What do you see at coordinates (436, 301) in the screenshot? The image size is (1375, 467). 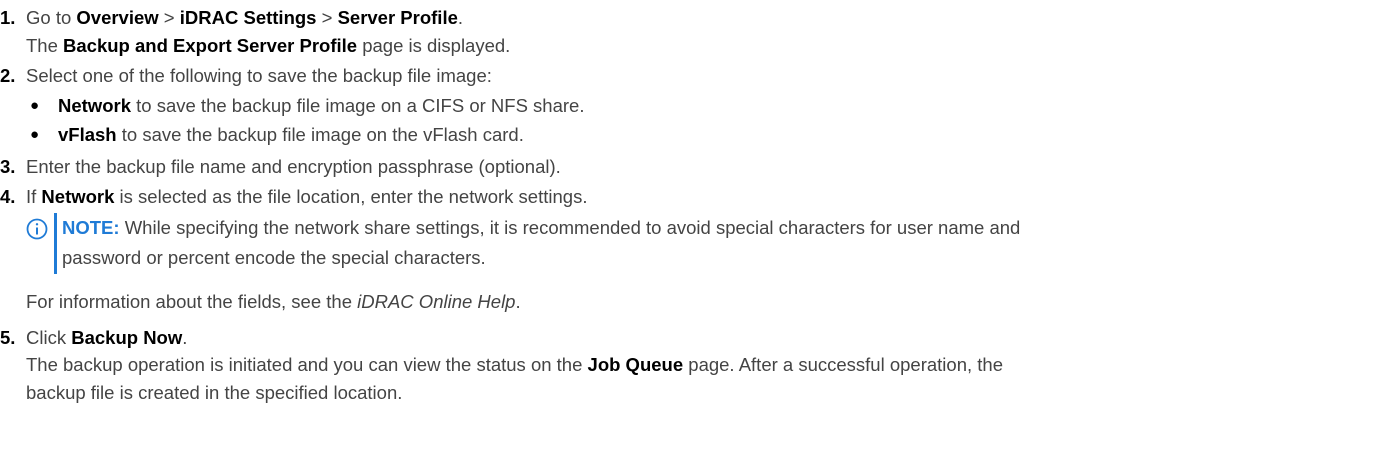 I see `italic-term: iDRAC Online Help` at bounding box center [436, 301].